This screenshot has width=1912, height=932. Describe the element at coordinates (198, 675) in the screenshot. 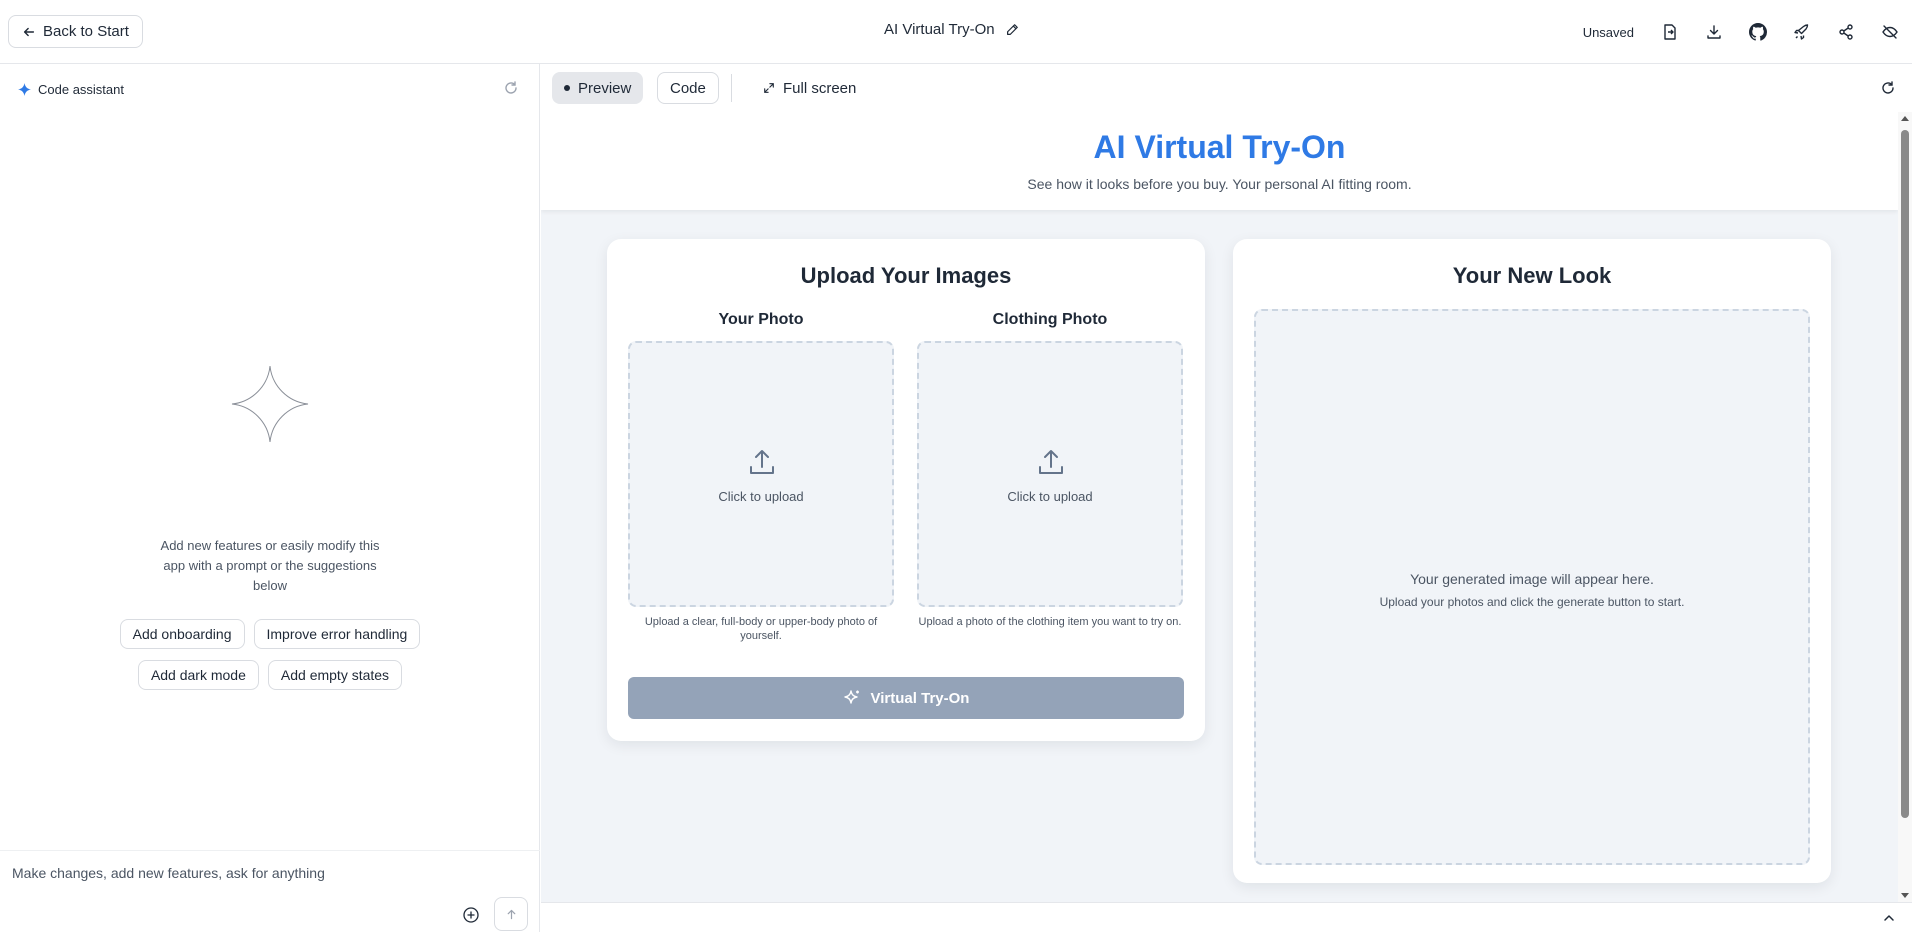

I see `suggestion-add-dark-mode: Add dark mode` at that location.